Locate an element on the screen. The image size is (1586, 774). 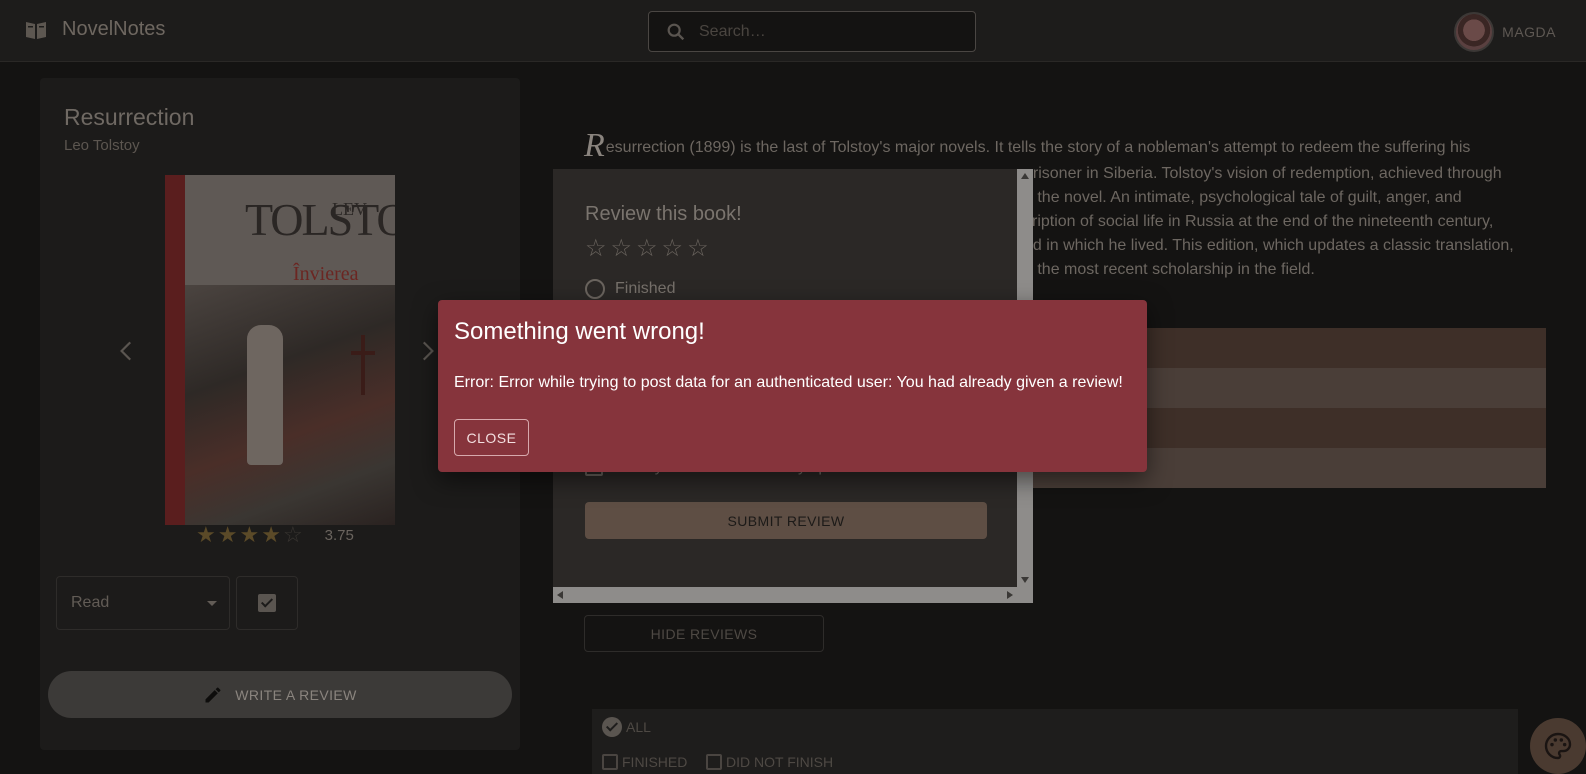
book-title: Resurrection is located at coordinates (129, 117).